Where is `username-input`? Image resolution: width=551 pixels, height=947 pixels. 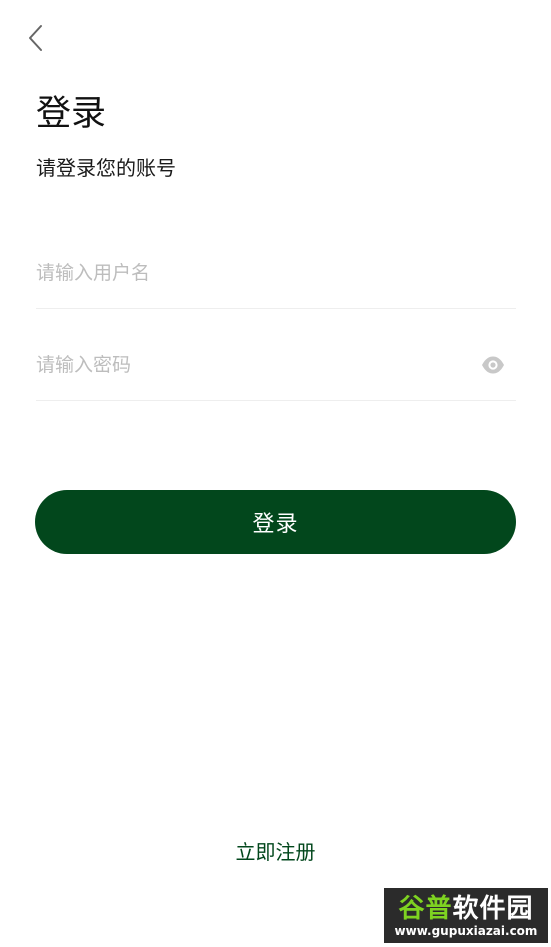 username-input is located at coordinates (246, 273).